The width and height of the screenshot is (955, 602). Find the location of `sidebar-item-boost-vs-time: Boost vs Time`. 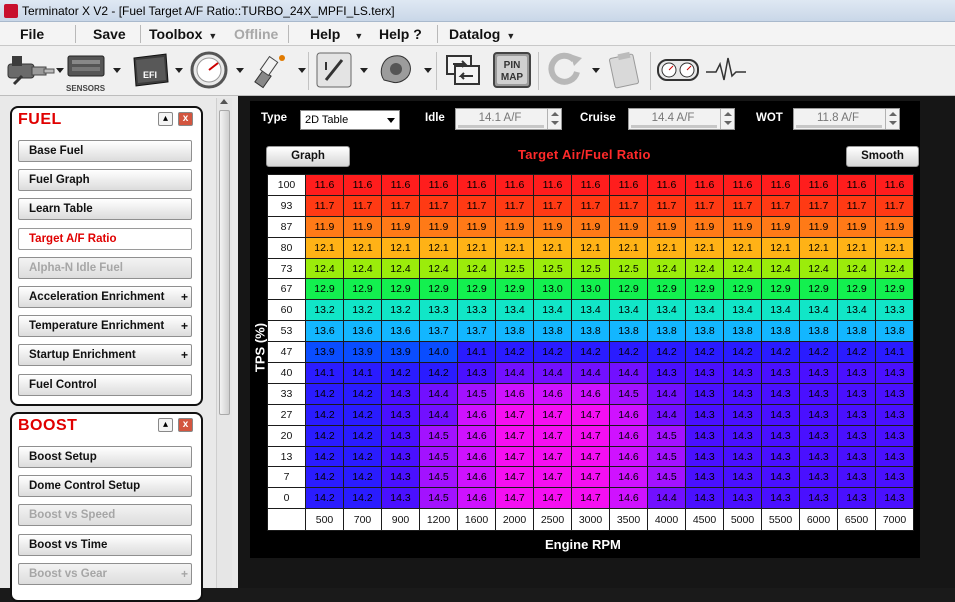

sidebar-item-boost-vs-time: Boost vs Time is located at coordinates (105, 544).